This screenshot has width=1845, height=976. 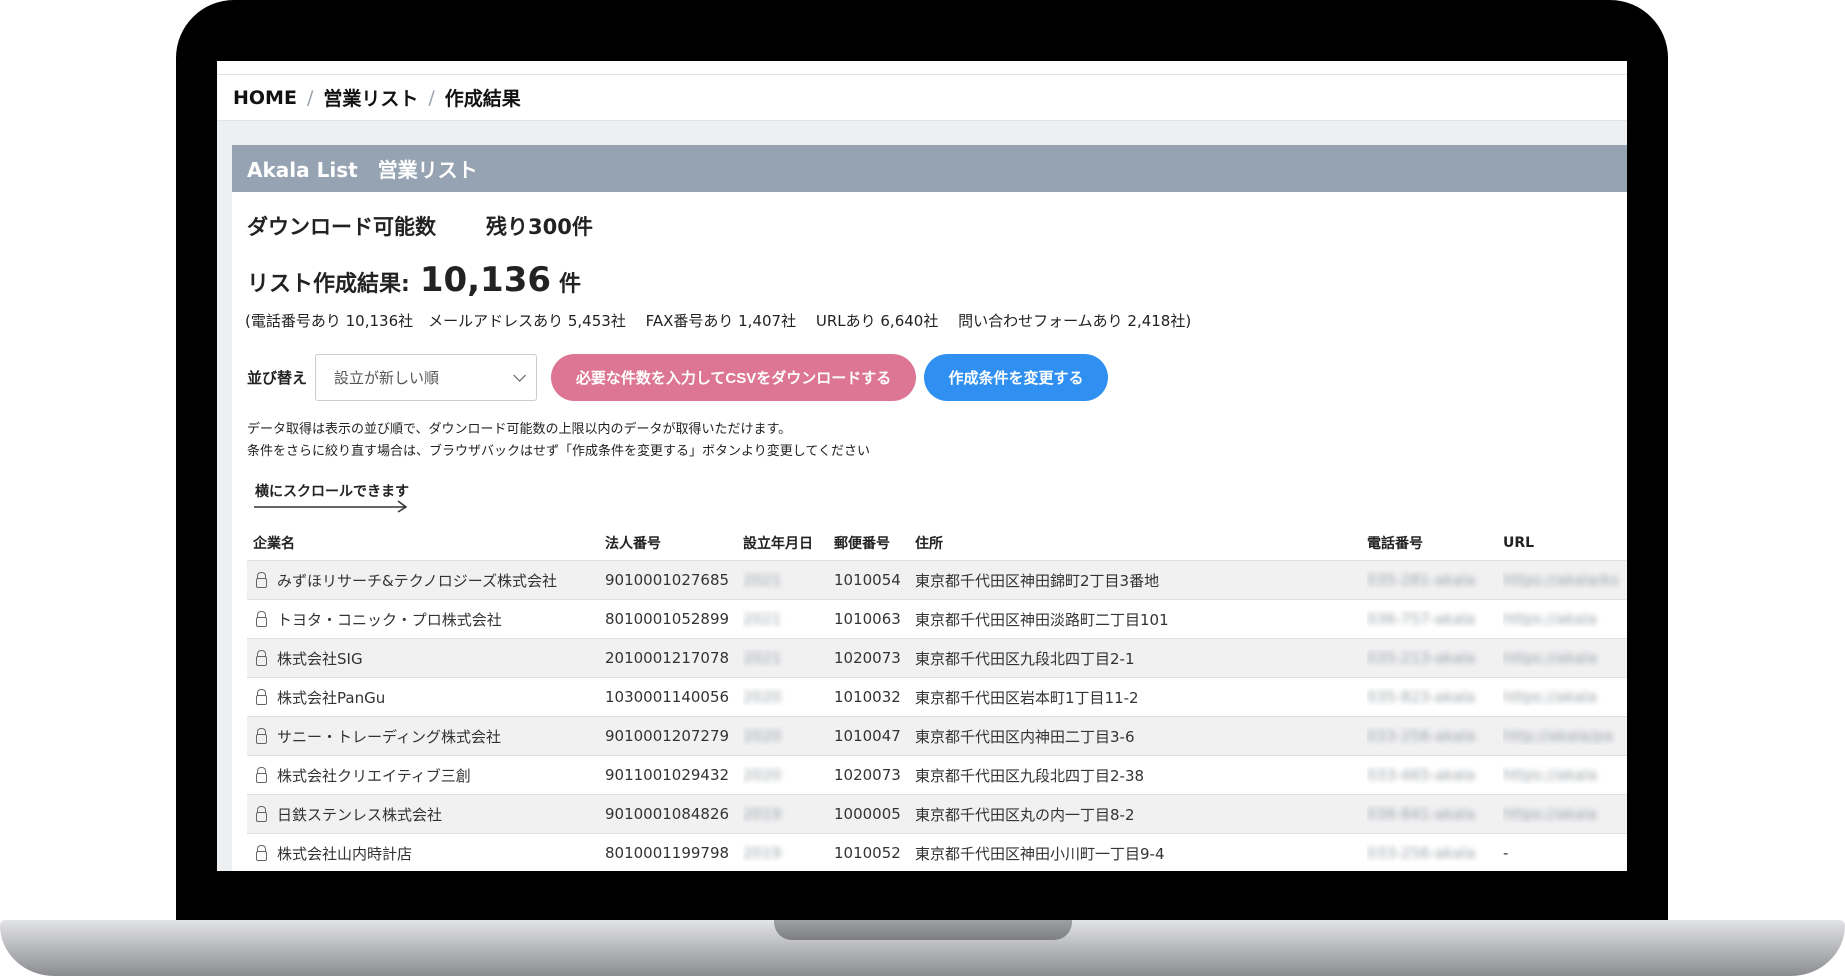 I want to click on cell-established: 2019, so click(x=788, y=853).